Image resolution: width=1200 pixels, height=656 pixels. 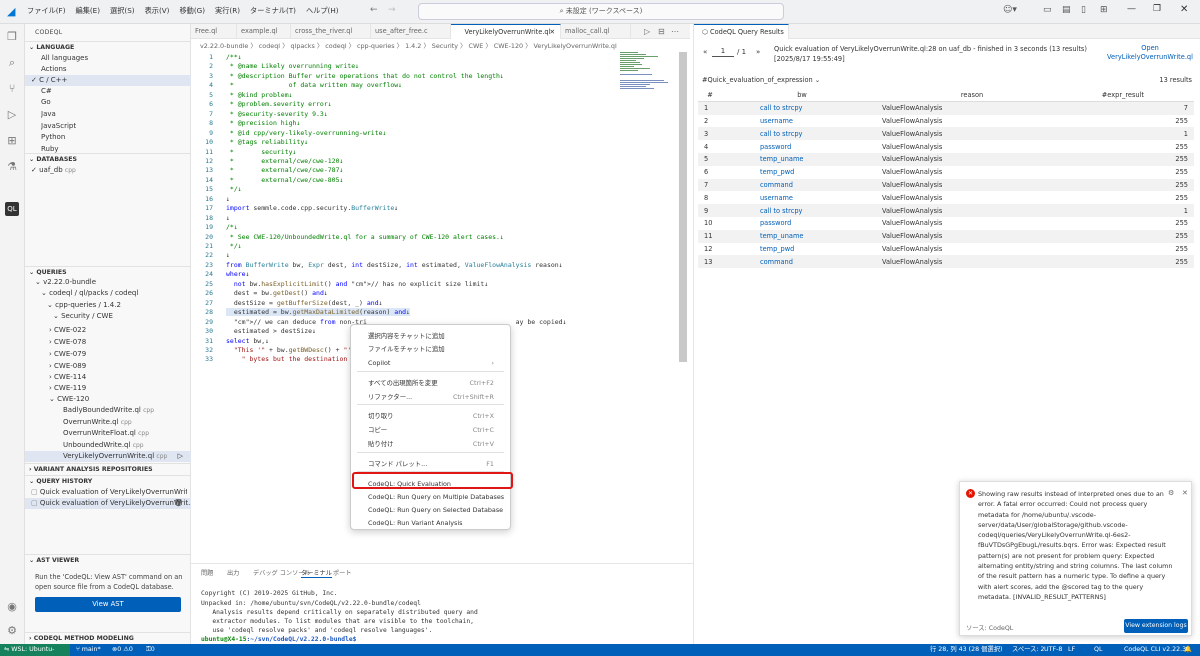 I want to click on column-header: reason, so click(x=972, y=96).